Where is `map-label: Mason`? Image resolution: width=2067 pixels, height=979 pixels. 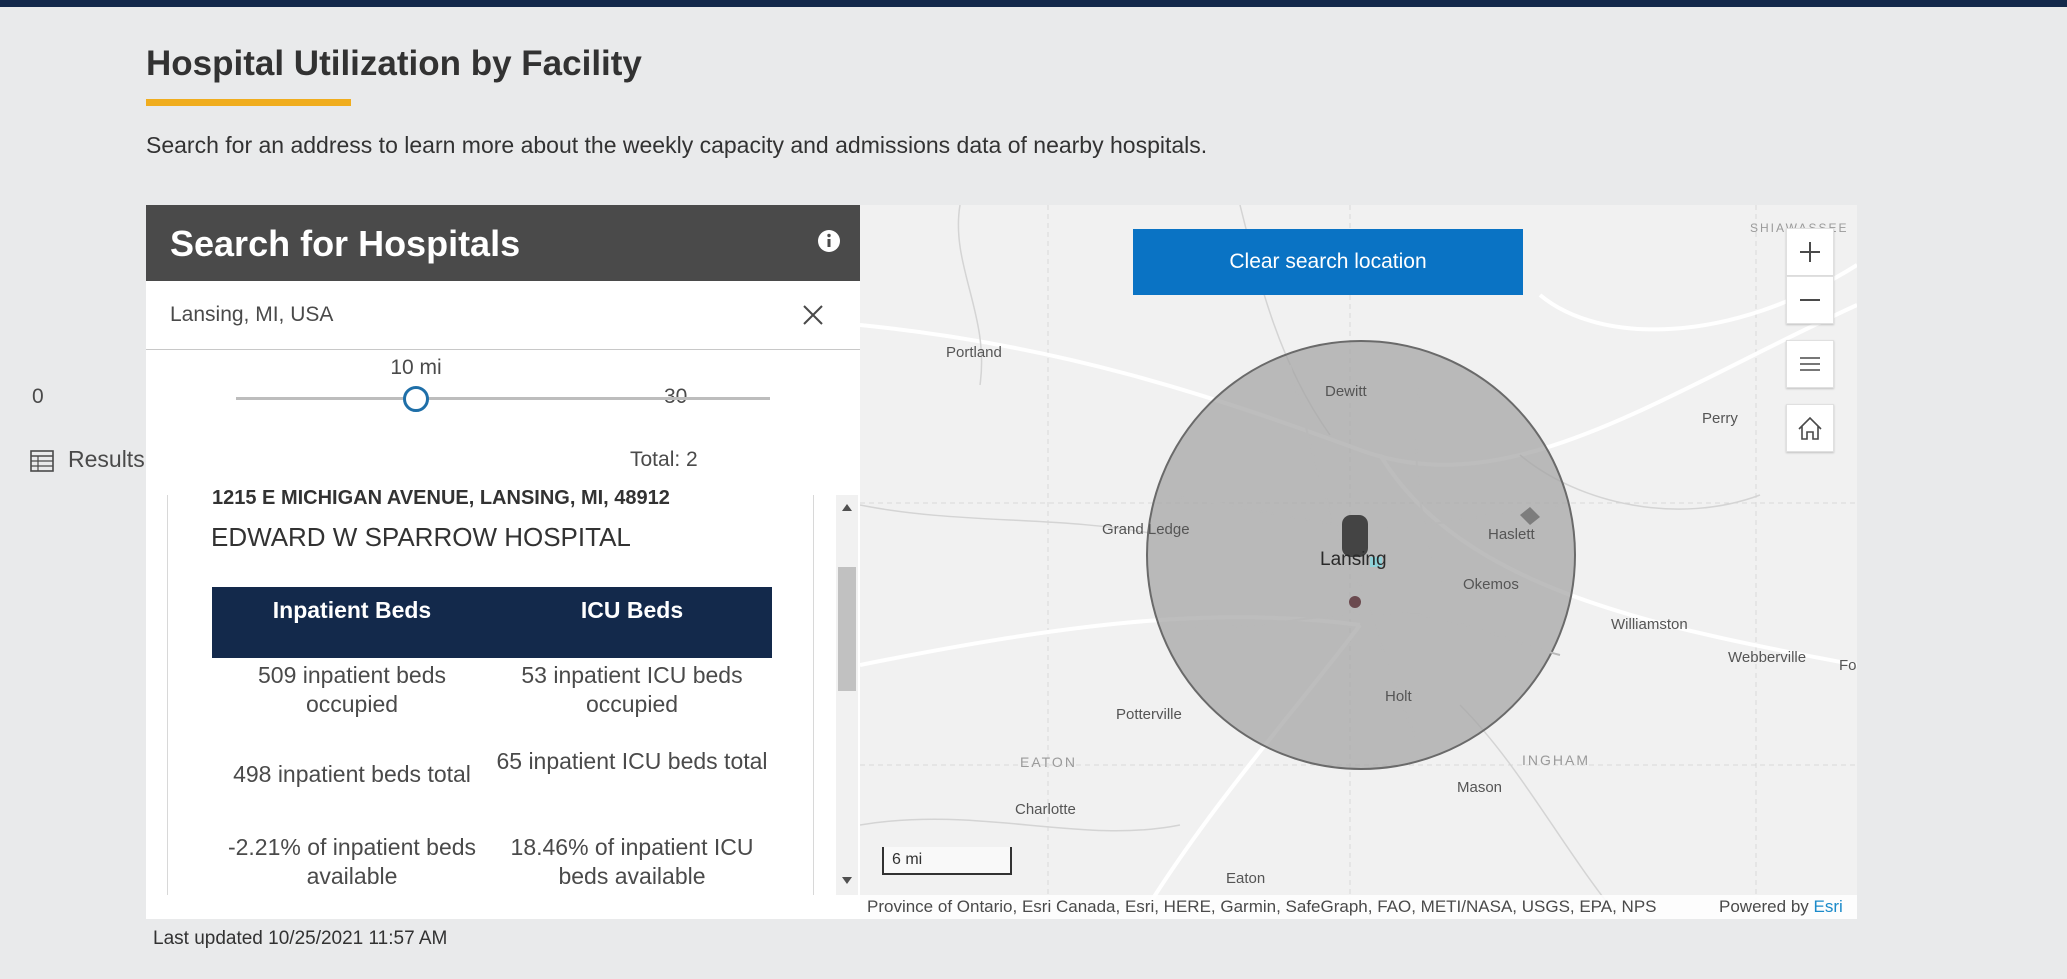 map-label: Mason is located at coordinates (1480, 787).